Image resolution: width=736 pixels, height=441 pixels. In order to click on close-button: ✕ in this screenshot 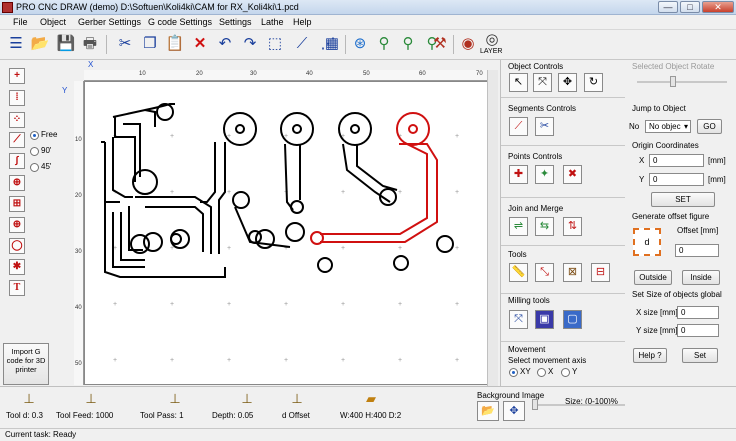, I will do `click(718, 7)`.